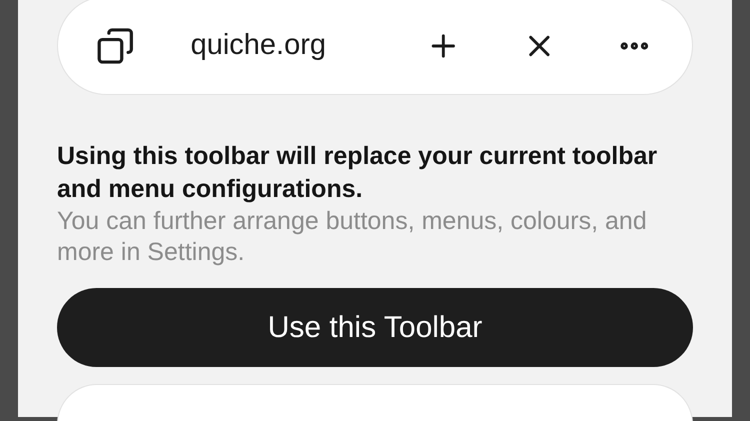 This screenshot has width=750, height=421. I want to click on message-title: Using this toolbar will replace your current toolbar and menu configurations., so click(357, 173).